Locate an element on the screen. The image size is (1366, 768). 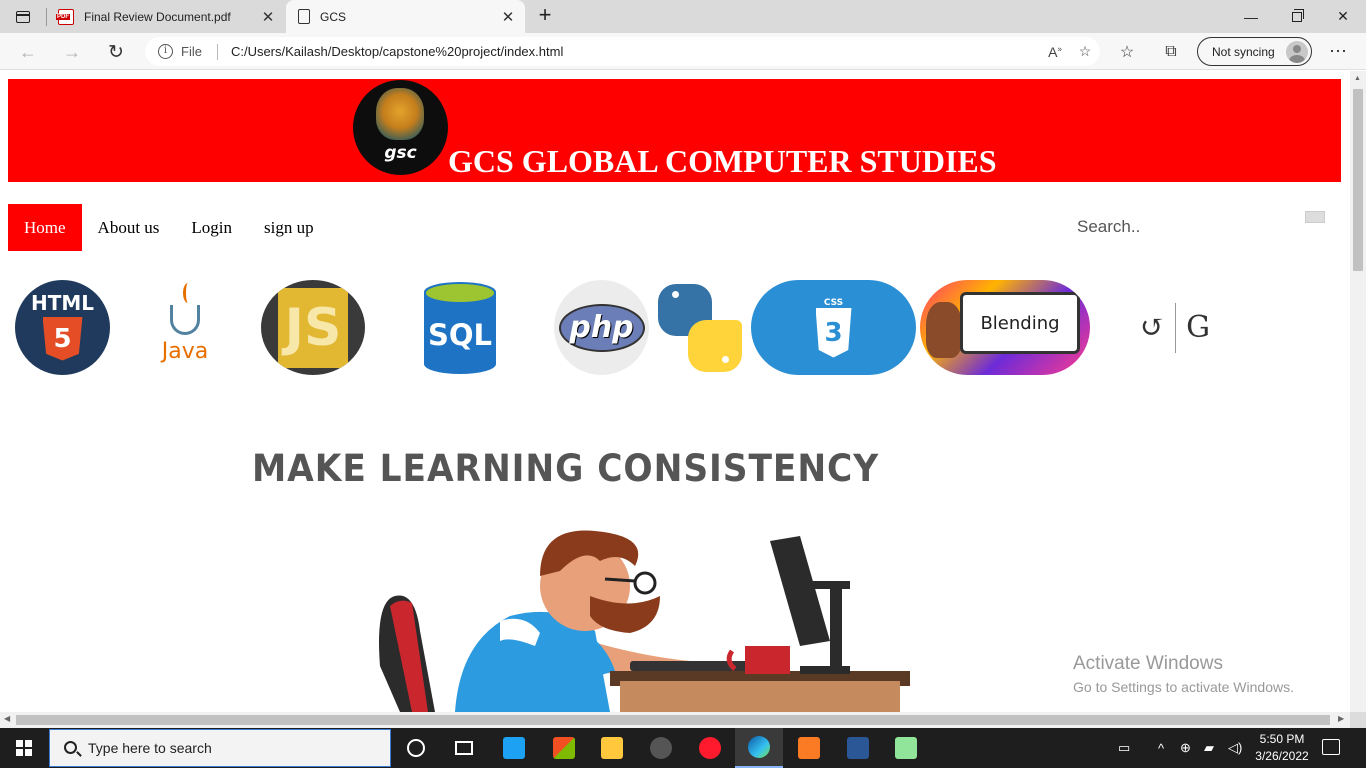
java-logo: Java is located at coordinates (185, 327).